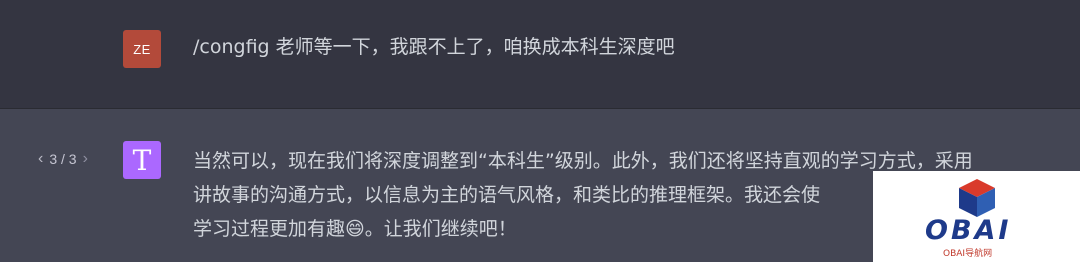 The height and width of the screenshot is (262, 1080). Describe the element at coordinates (977, 198) in the screenshot. I see `cube-logo-icon` at that location.